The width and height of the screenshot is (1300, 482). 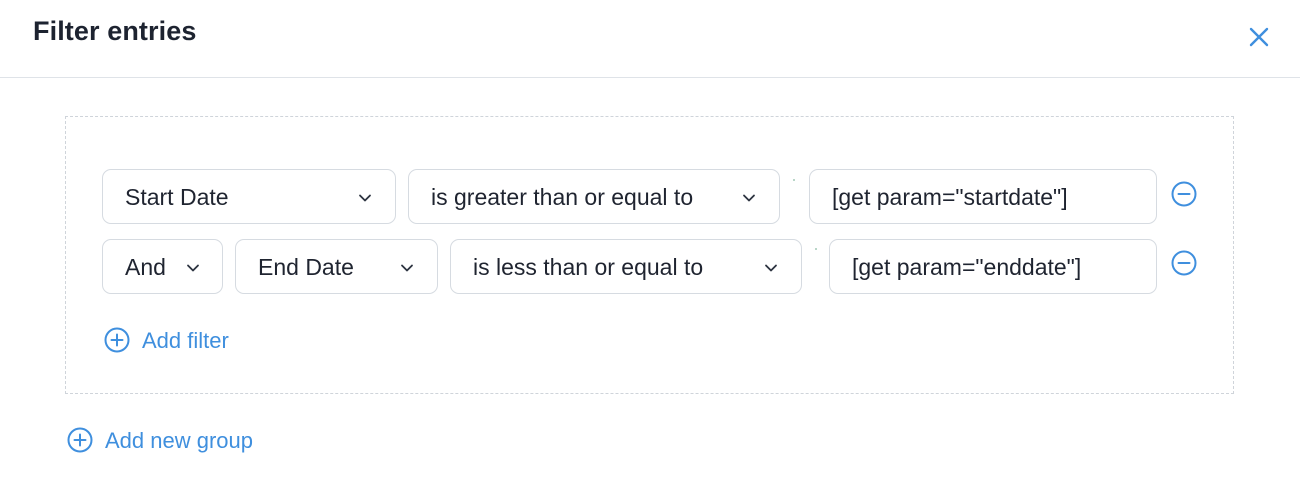 I want to click on value-input-text: [get param="startdate"], so click(x=950, y=197).